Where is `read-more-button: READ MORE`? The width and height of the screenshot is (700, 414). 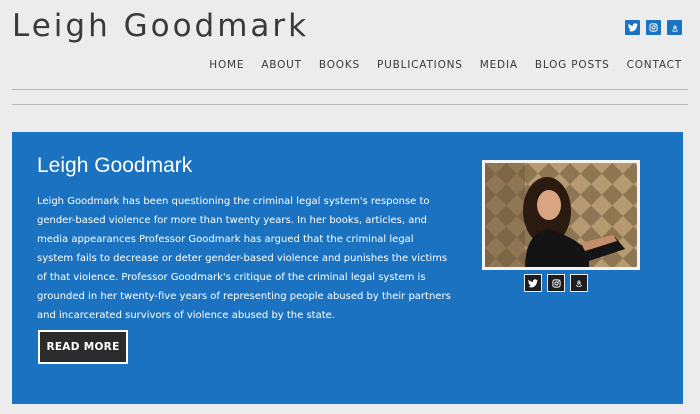
read-more-button: READ MORE is located at coordinates (83, 347).